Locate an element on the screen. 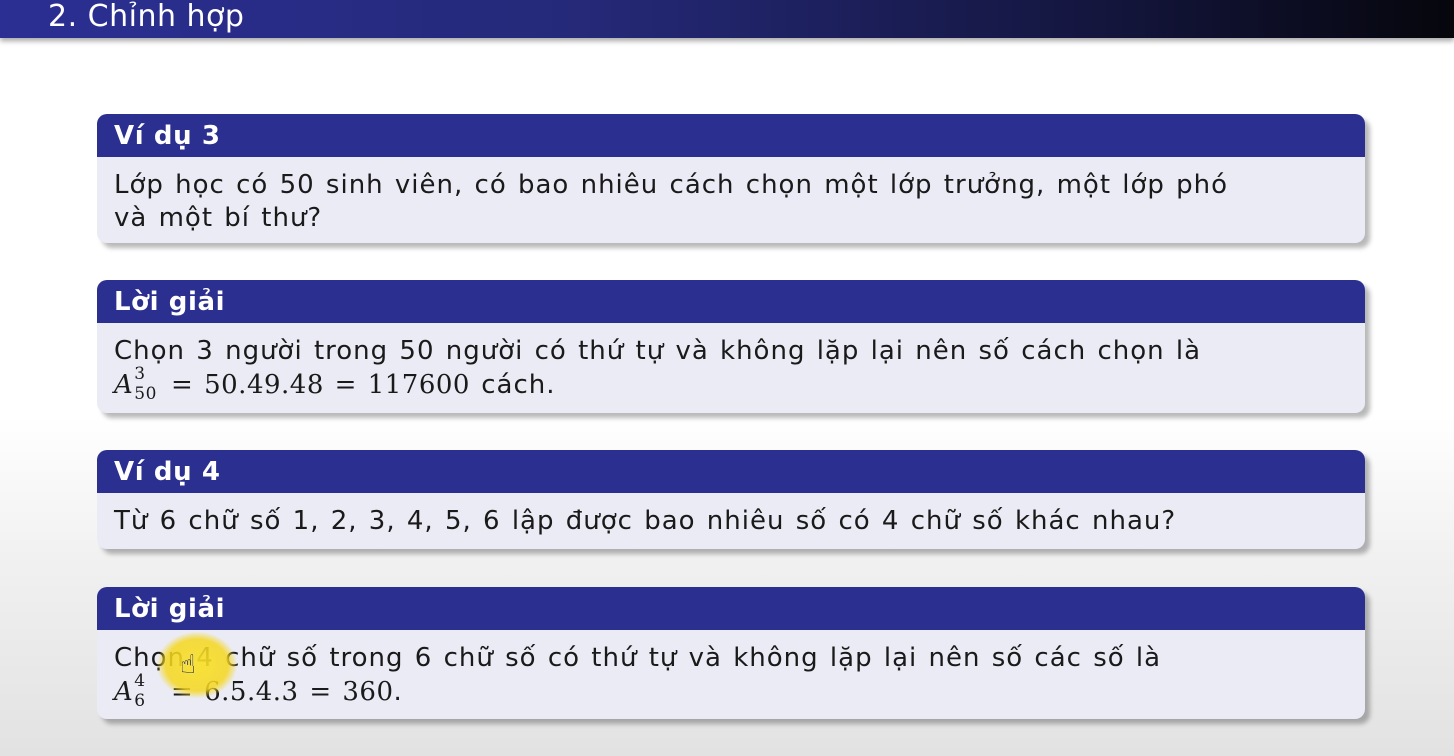  solution-4-math: A46 = 6.5.4.3 = 360 is located at coordinates (254, 692).